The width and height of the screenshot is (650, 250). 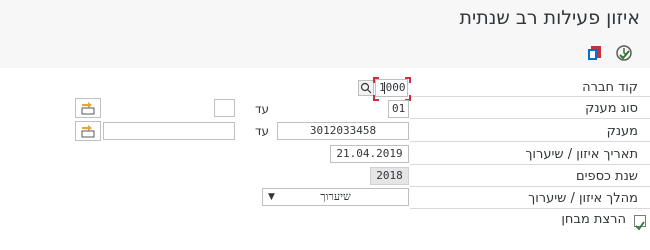 What do you see at coordinates (88, 131) in the screenshot?
I see `beneficiary-multiselect-button` at bounding box center [88, 131].